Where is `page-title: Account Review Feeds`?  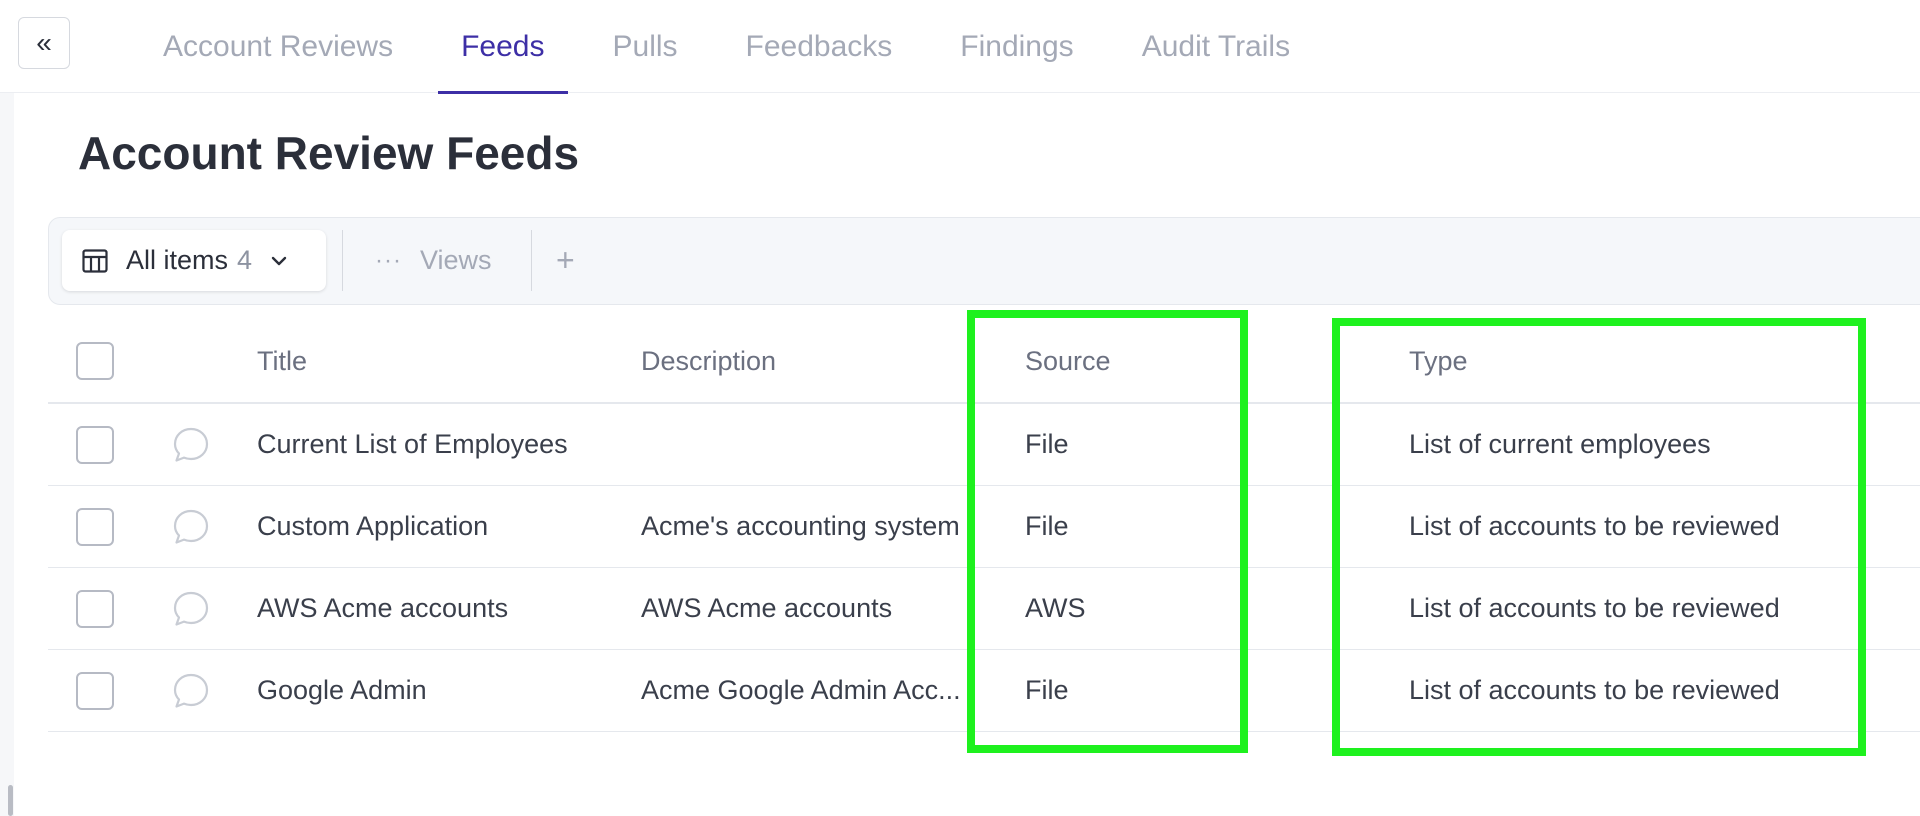 page-title: Account Review Feeds is located at coordinates (329, 153).